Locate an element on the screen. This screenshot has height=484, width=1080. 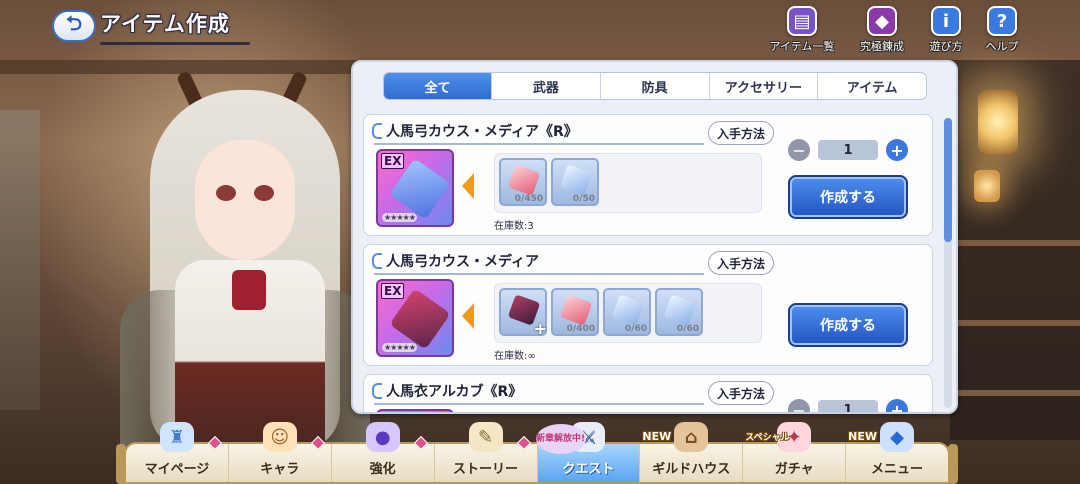
material-slot: 0/450 is located at coordinates (523, 182).